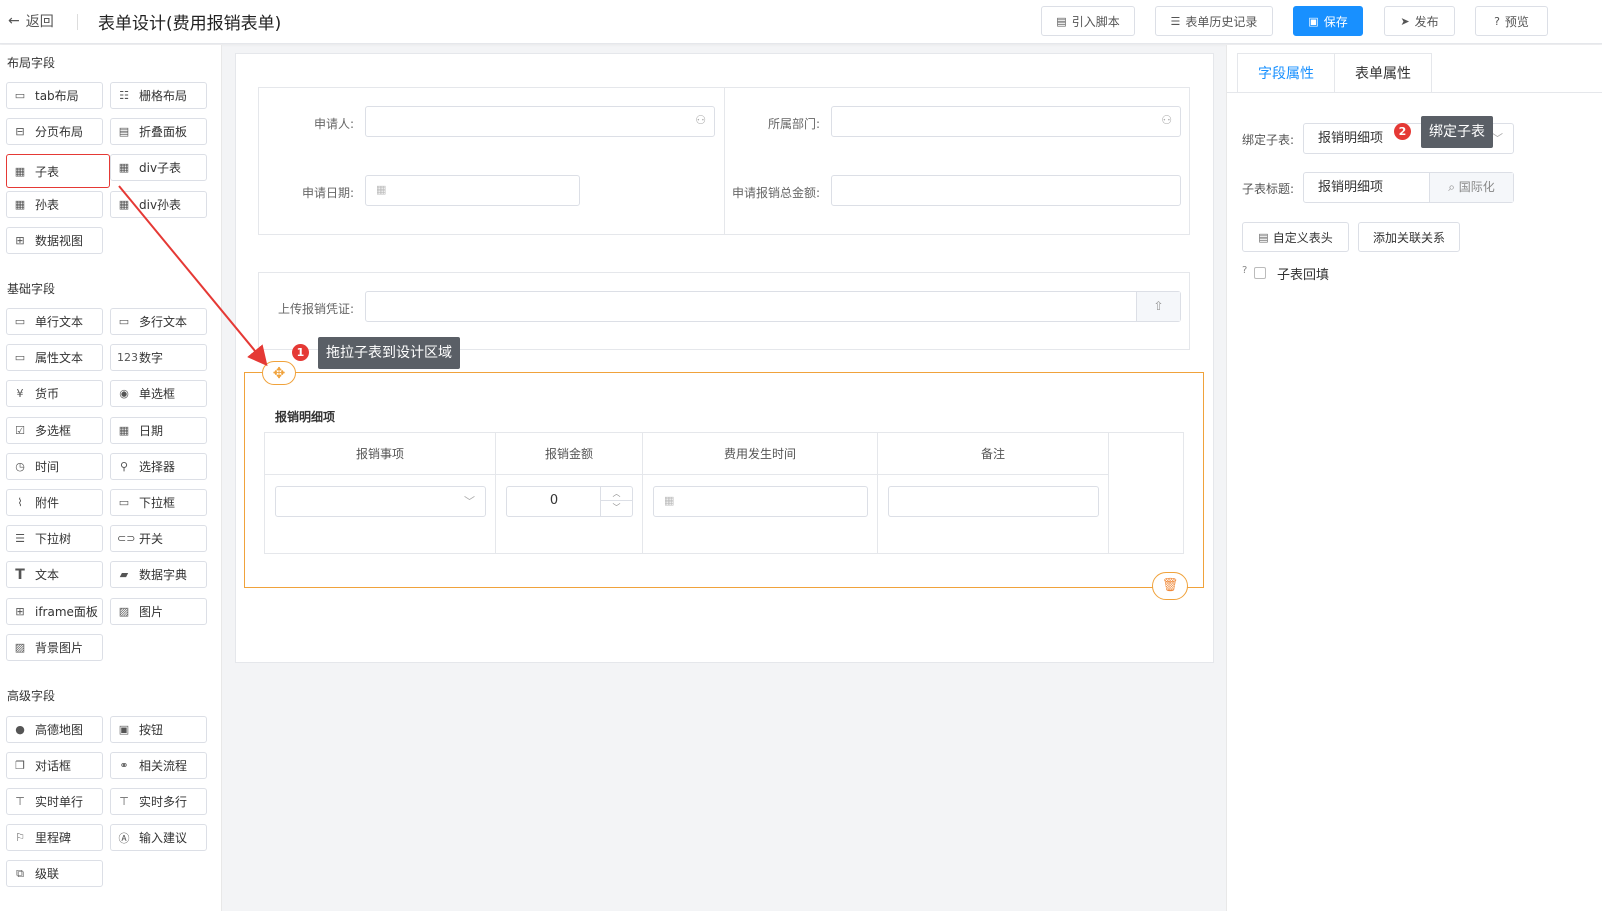  Describe the element at coordinates (54, 729) in the screenshot. I see `palette-amap: ● 高德地图` at that location.